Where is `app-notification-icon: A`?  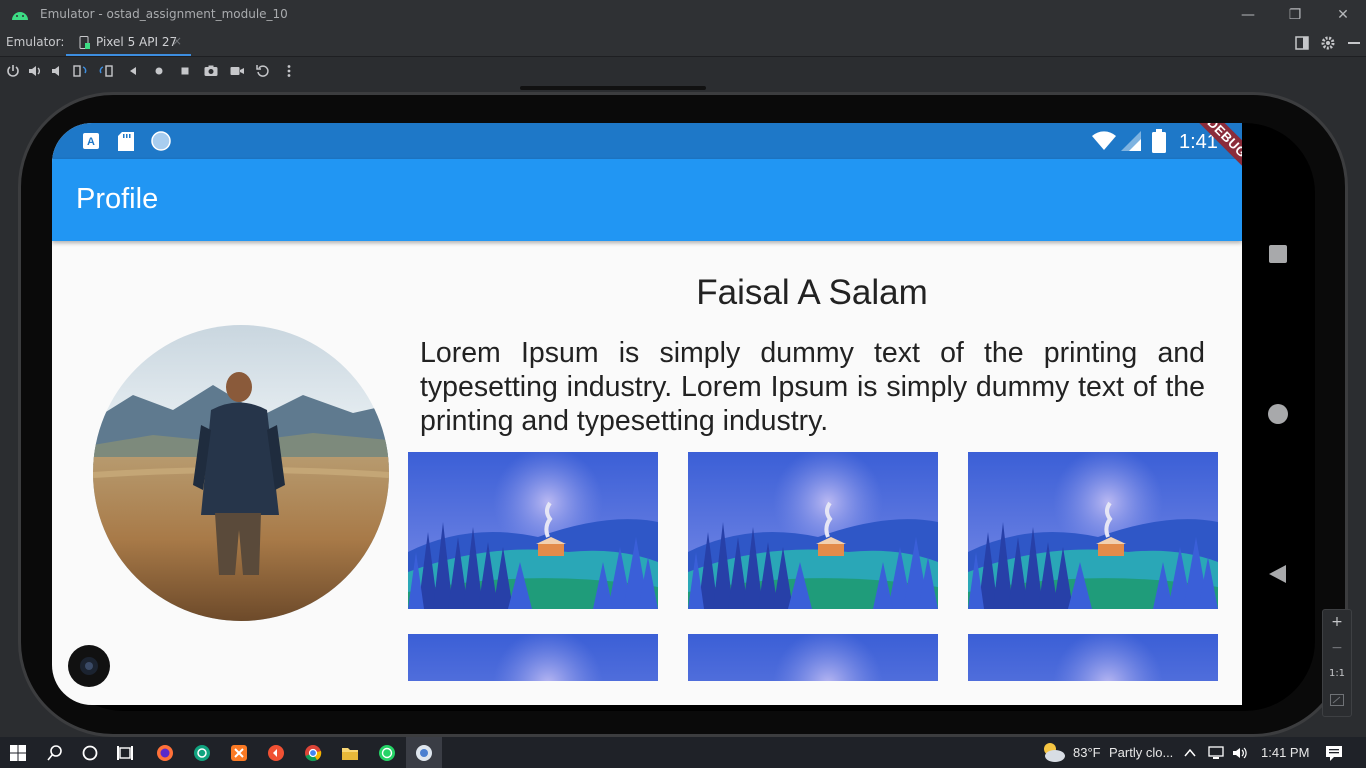 app-notification-icon: A is located at coordinates (91, 141).